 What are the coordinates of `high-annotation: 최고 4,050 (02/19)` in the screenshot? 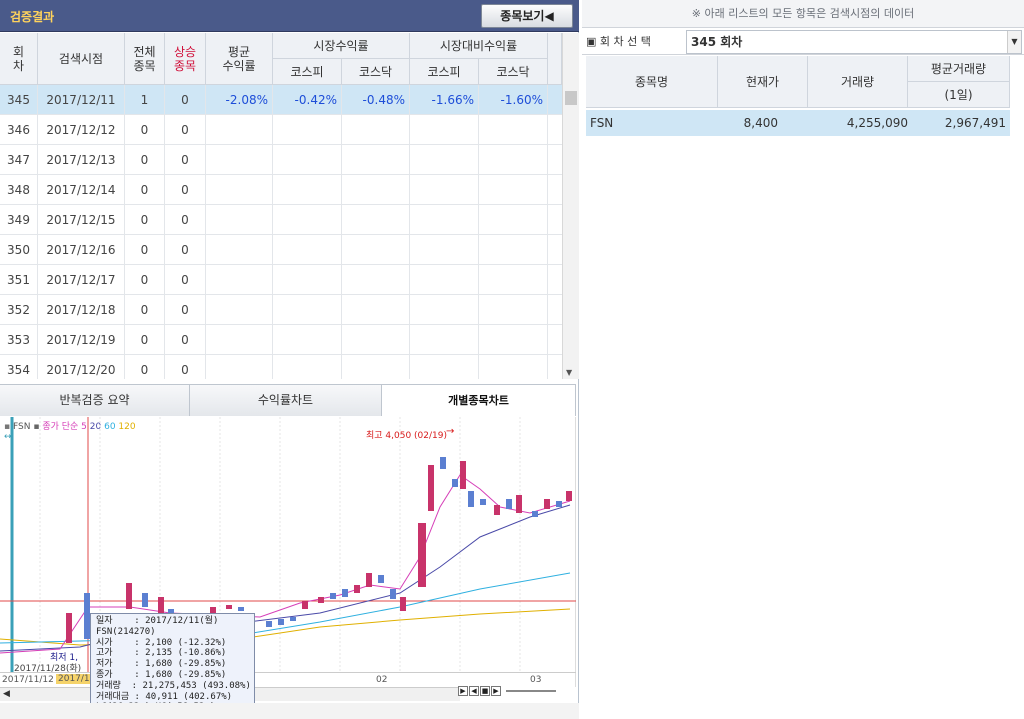 It's located at (407, 436).